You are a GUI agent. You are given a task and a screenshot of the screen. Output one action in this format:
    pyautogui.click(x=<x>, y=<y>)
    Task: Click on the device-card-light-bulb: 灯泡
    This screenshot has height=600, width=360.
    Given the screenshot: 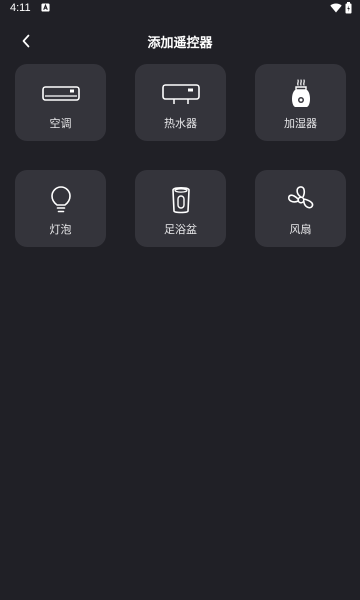 What is the action you would take?
    pyautogui.click(x=60, y=208)
    